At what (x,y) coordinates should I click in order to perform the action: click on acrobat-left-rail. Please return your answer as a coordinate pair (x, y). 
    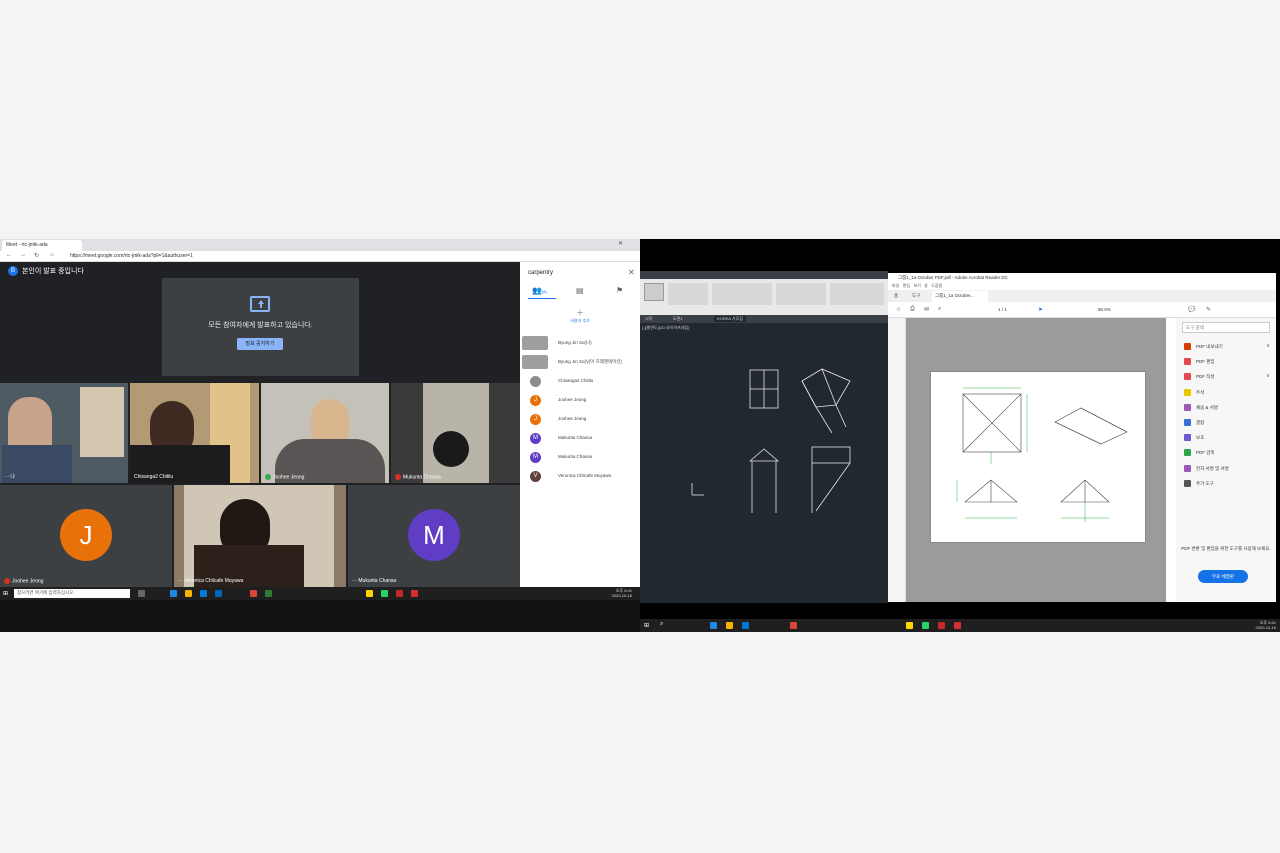
    Looking at the image, I should click on (897, 460).